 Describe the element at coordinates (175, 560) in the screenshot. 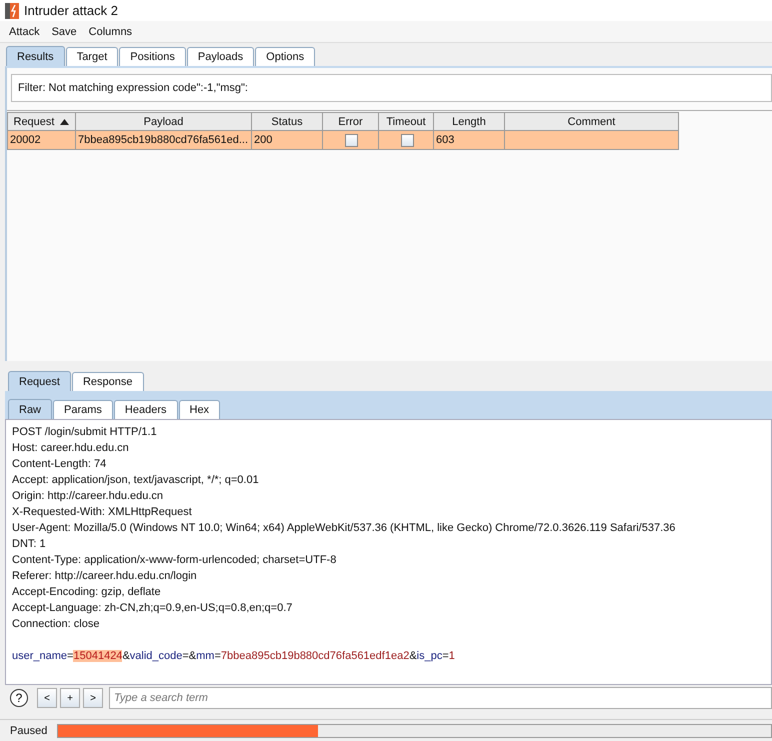

I see `request-line: Content-Type: application/x-www-form-urlencoded; charset=UTF-8` at that location.